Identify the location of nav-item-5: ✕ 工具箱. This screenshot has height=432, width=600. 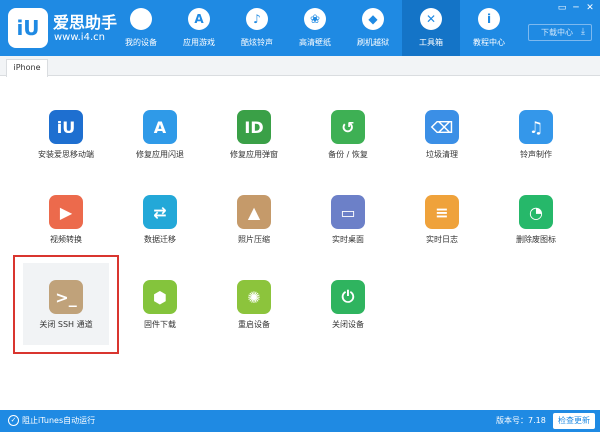
(431, 28).